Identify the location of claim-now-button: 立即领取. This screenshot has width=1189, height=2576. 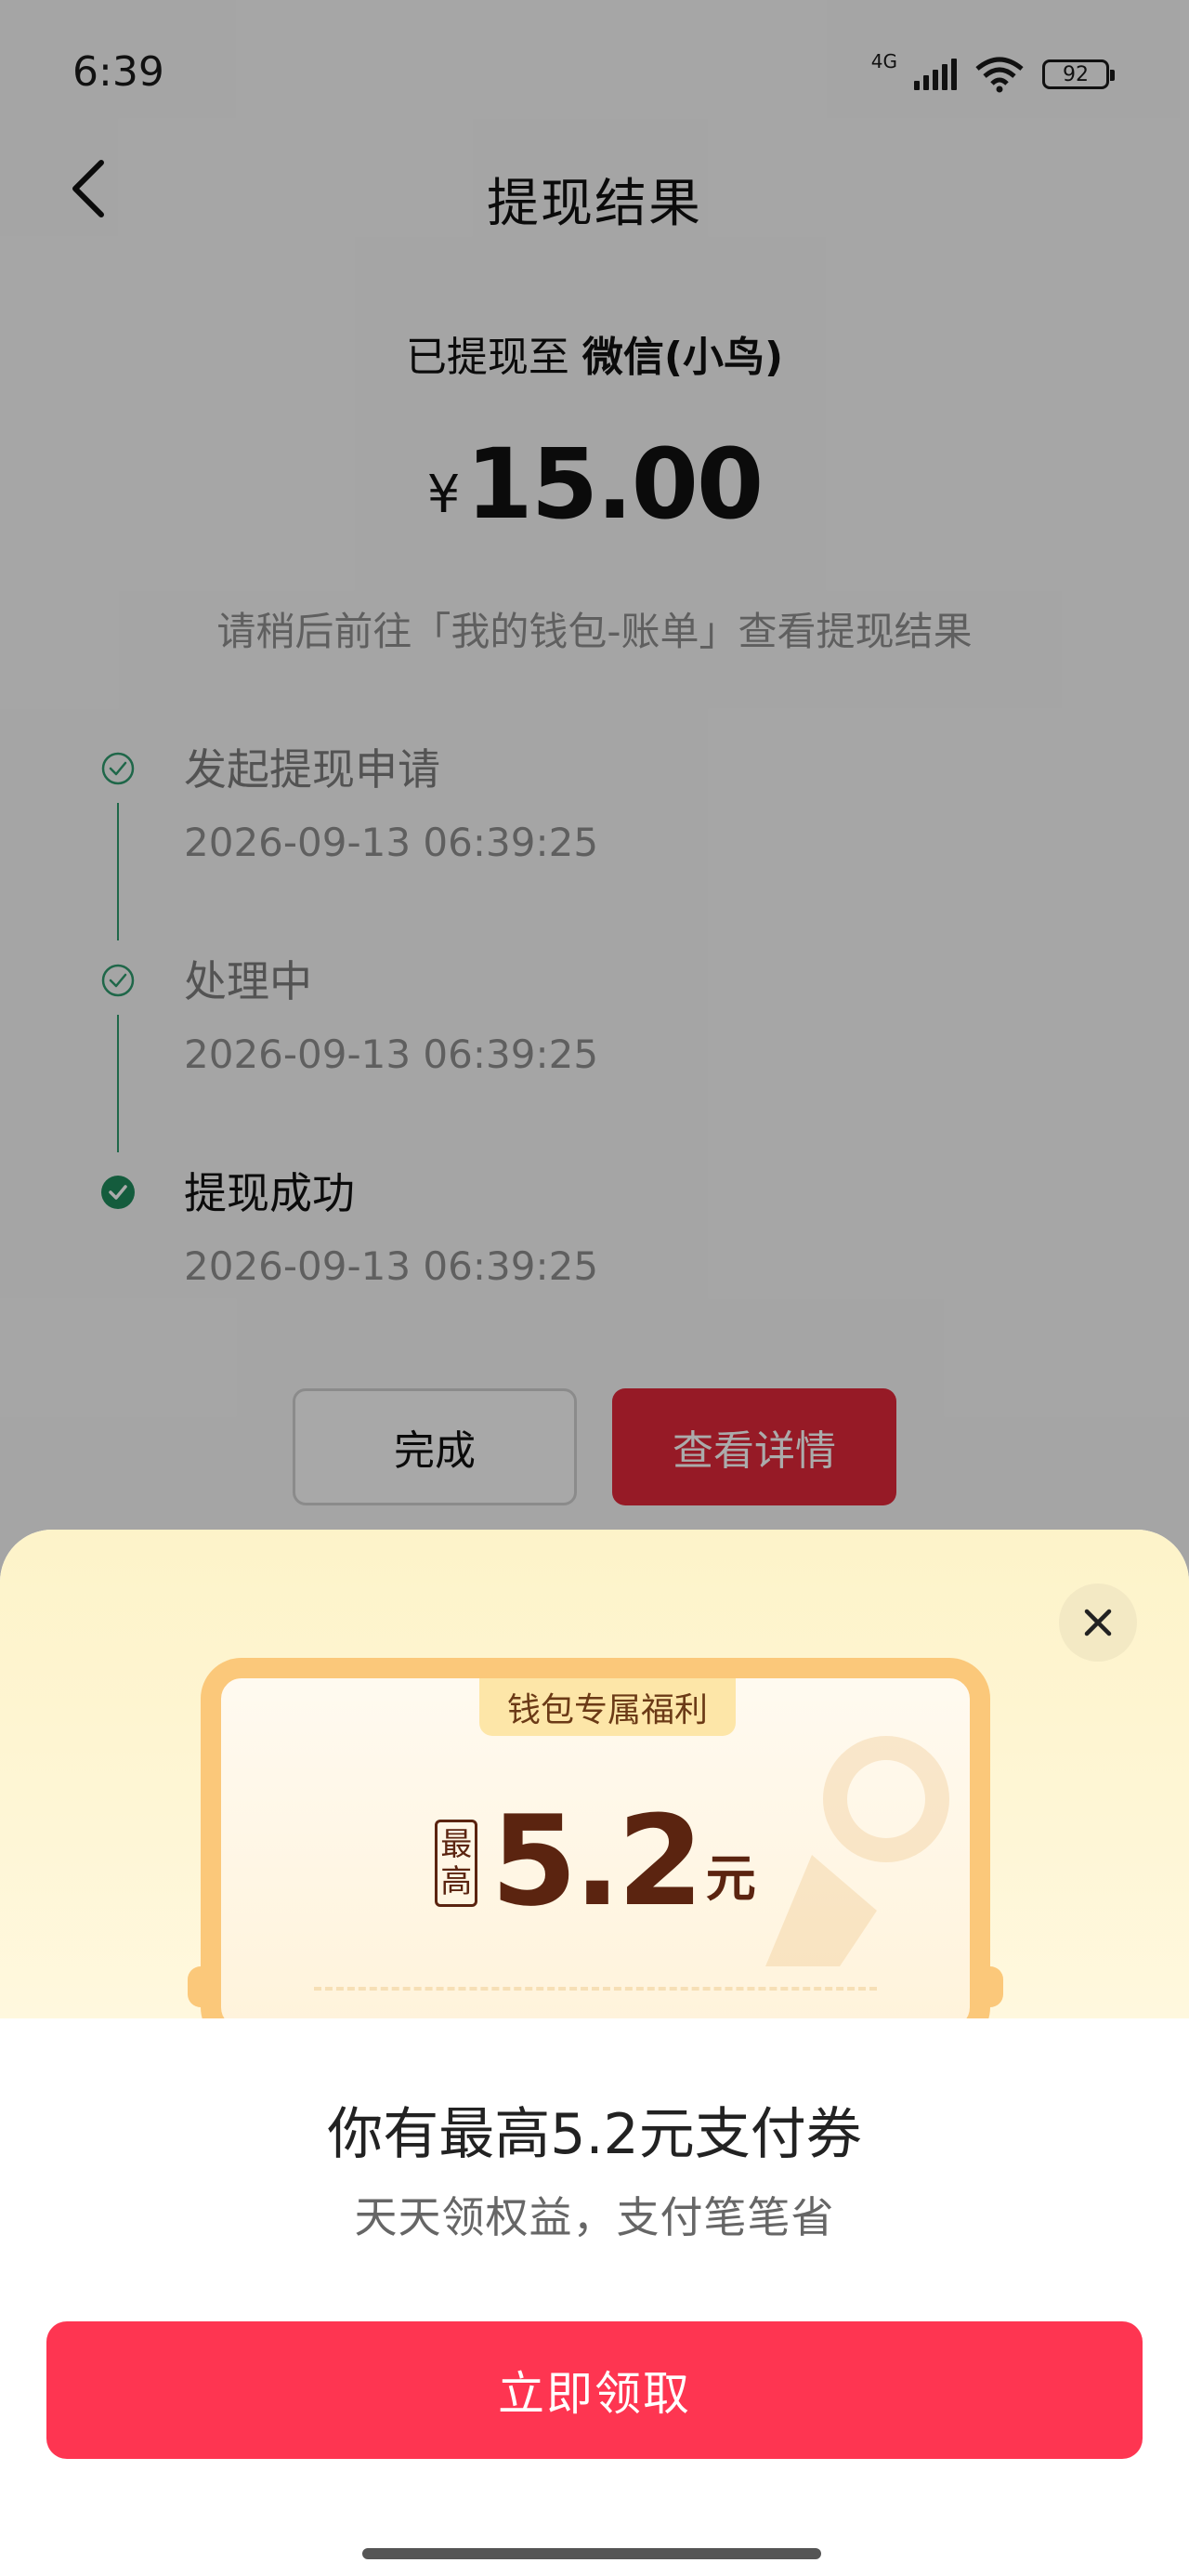
(594, 2390).